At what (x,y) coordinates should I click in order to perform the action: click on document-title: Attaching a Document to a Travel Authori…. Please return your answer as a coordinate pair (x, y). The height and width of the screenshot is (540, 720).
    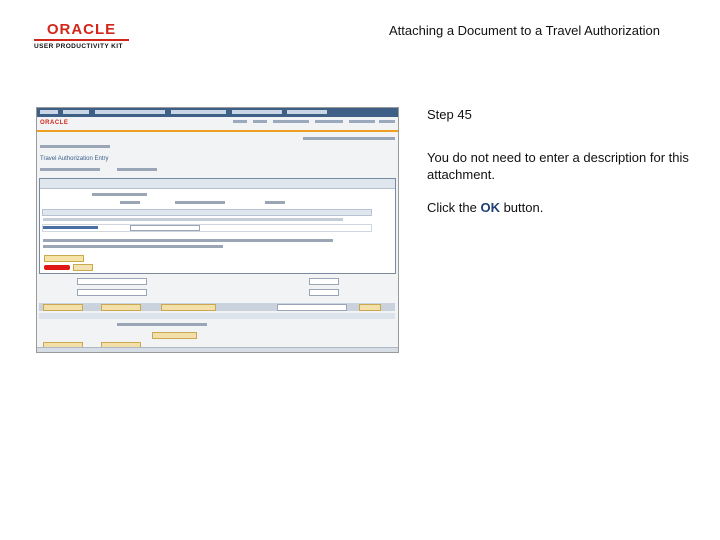
    Looking at the image, I should click on (524, 30).